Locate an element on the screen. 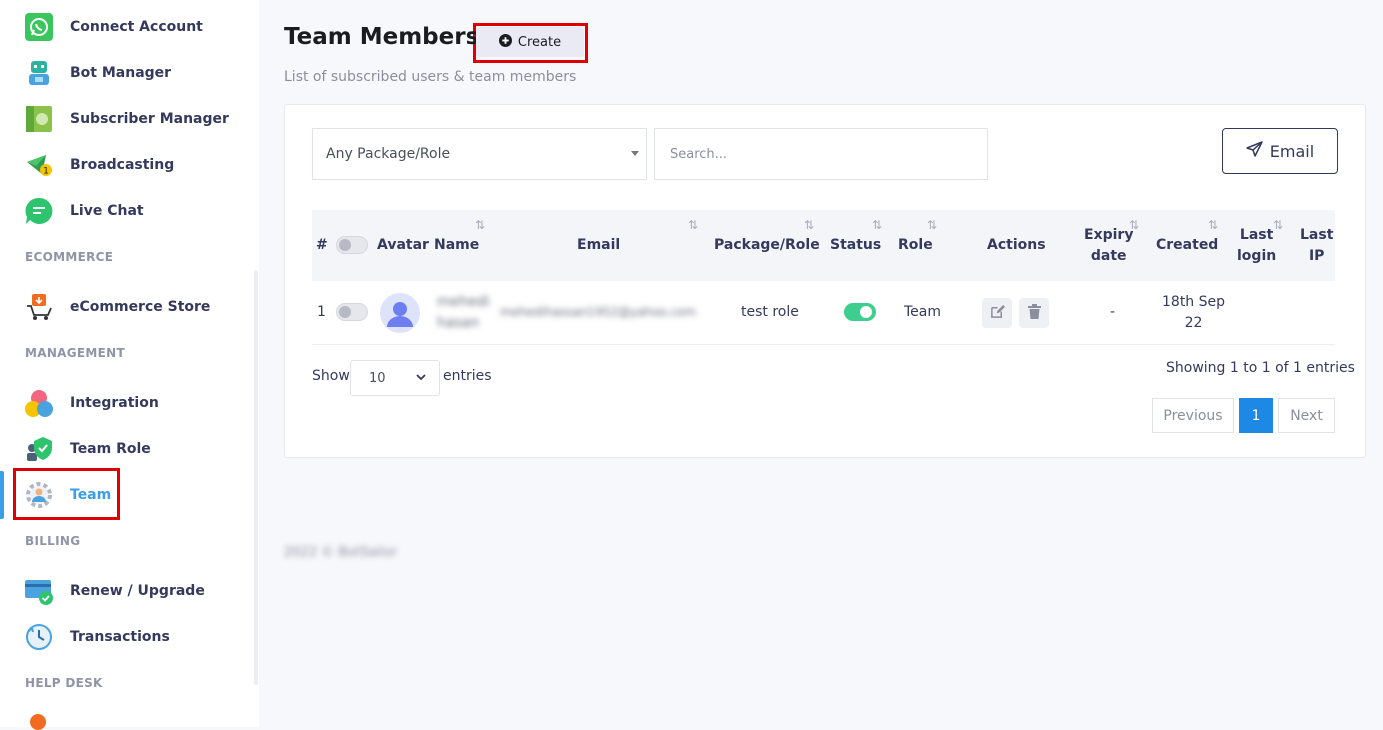  col-expiry-date: Expiry date is located at coordinates (1108, 246).